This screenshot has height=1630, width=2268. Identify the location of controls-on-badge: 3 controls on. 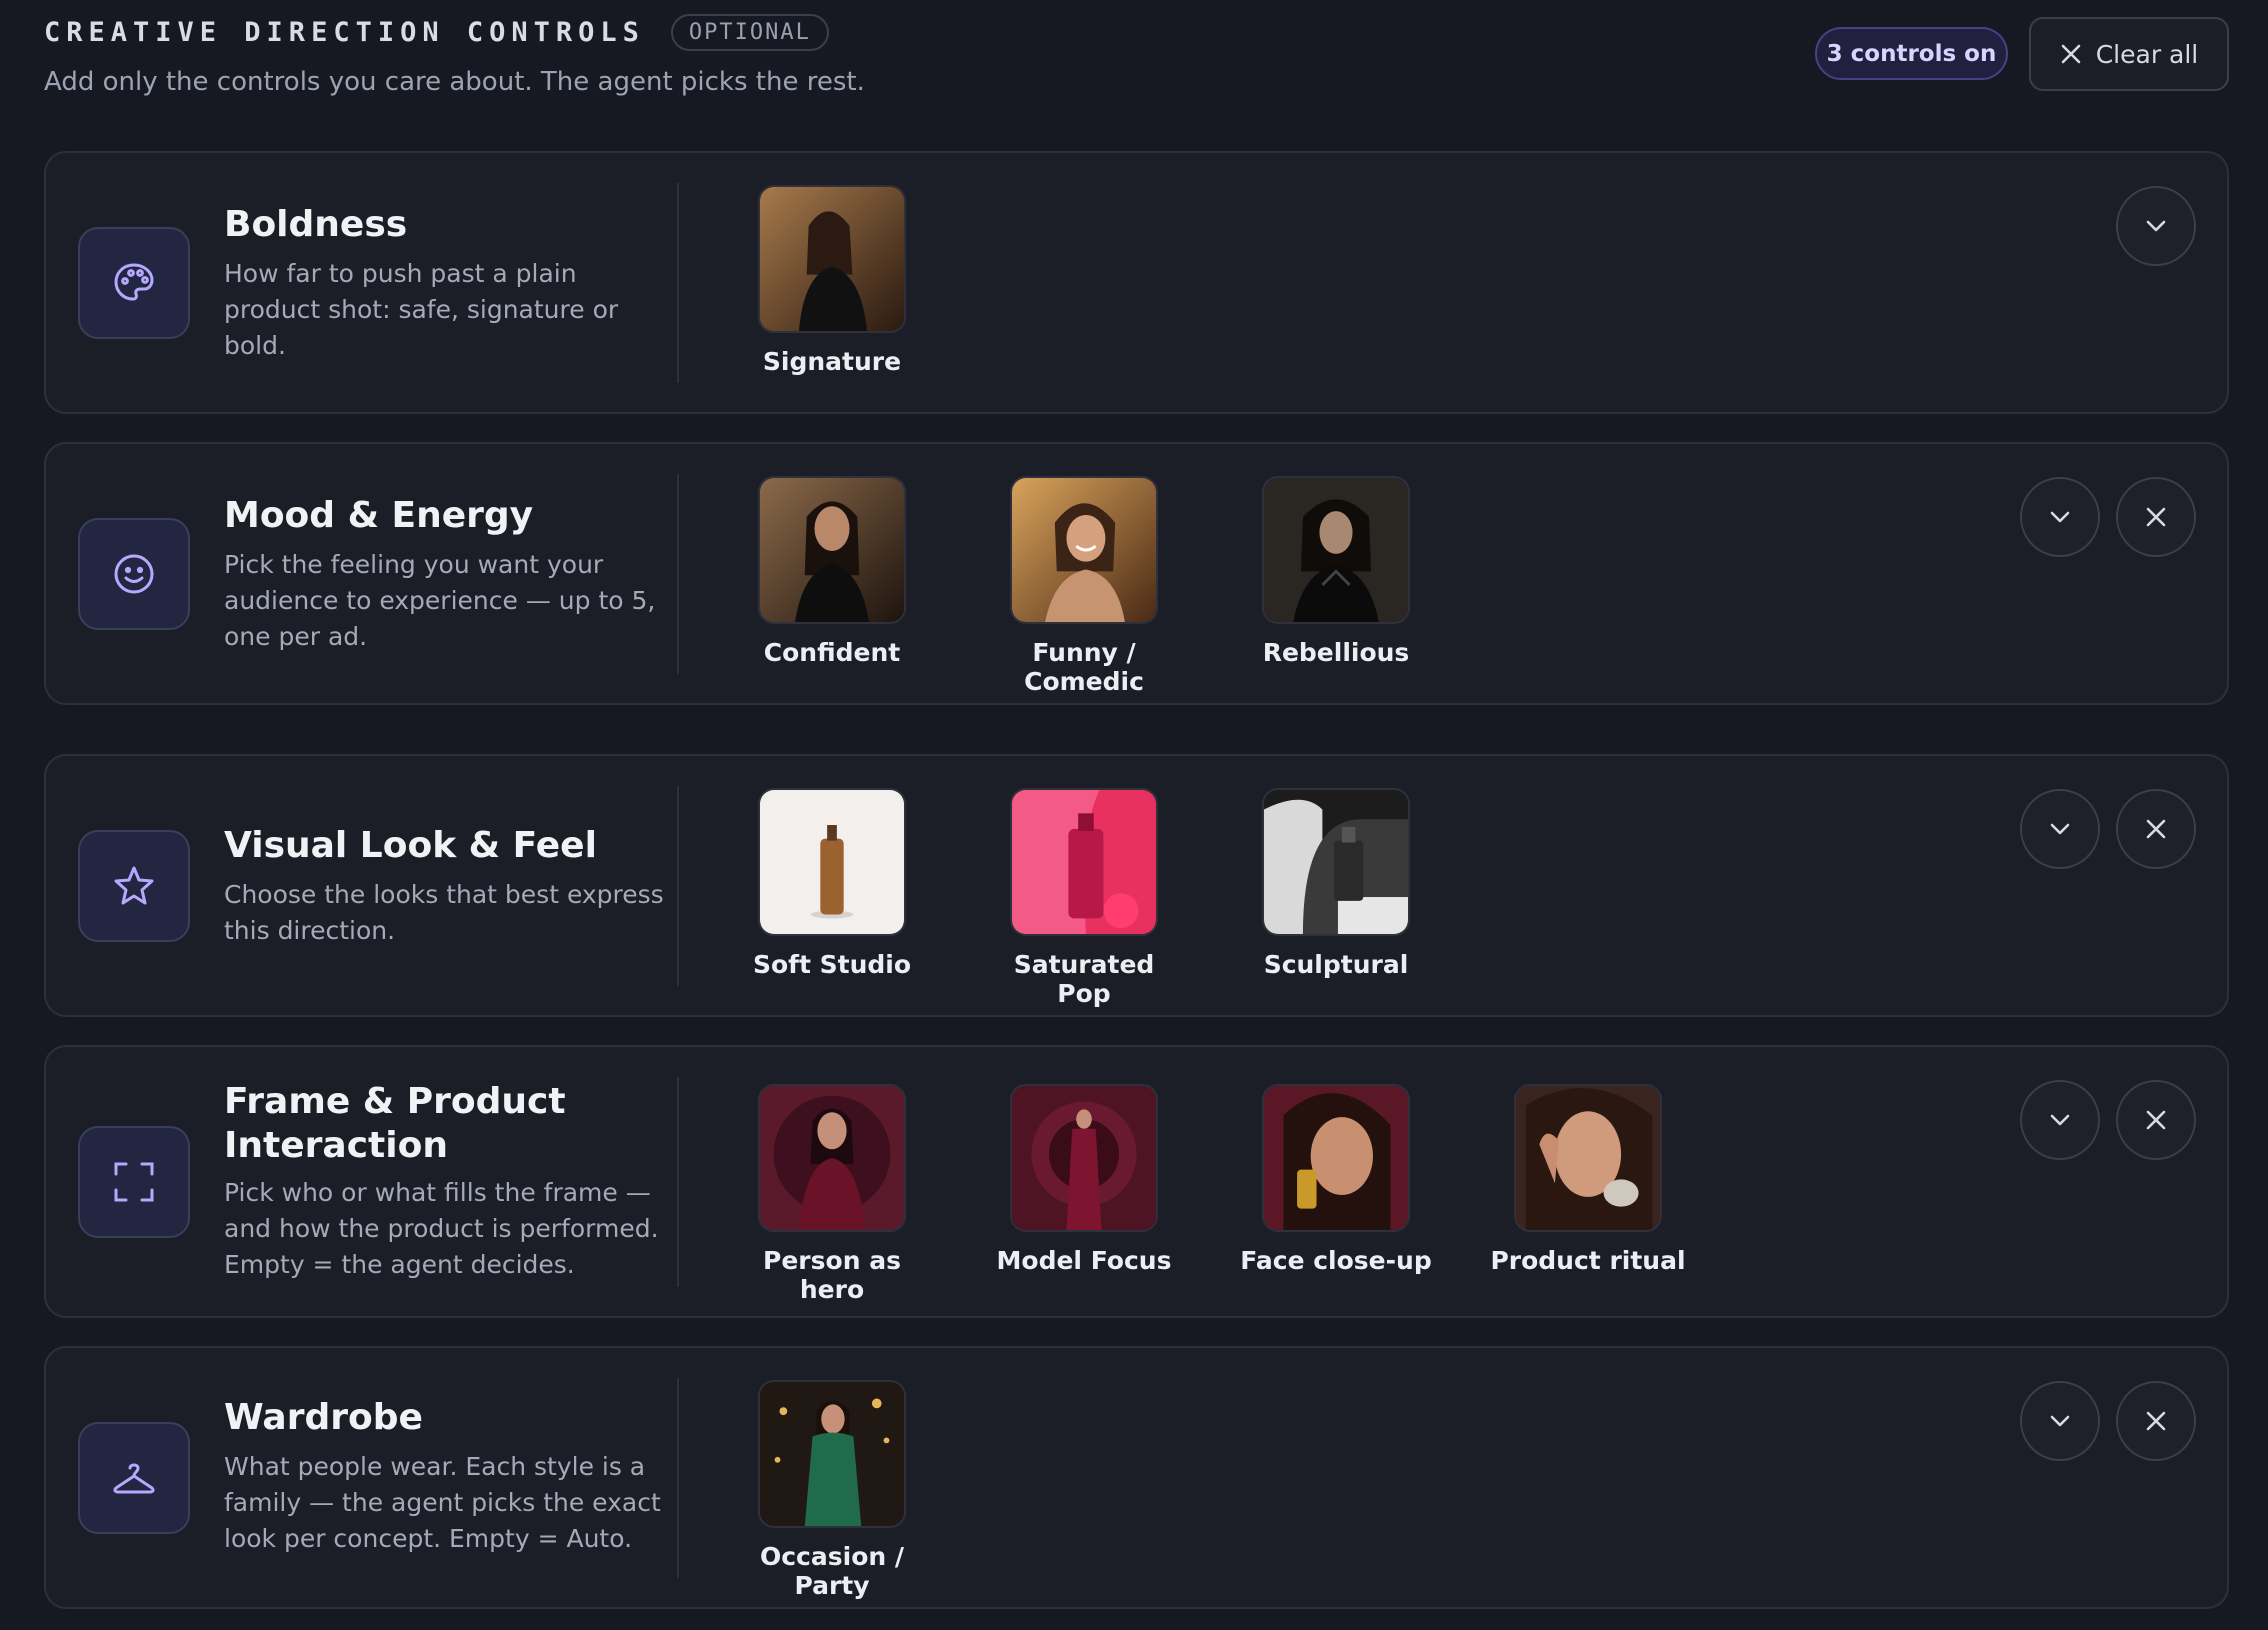
(1911, 53).